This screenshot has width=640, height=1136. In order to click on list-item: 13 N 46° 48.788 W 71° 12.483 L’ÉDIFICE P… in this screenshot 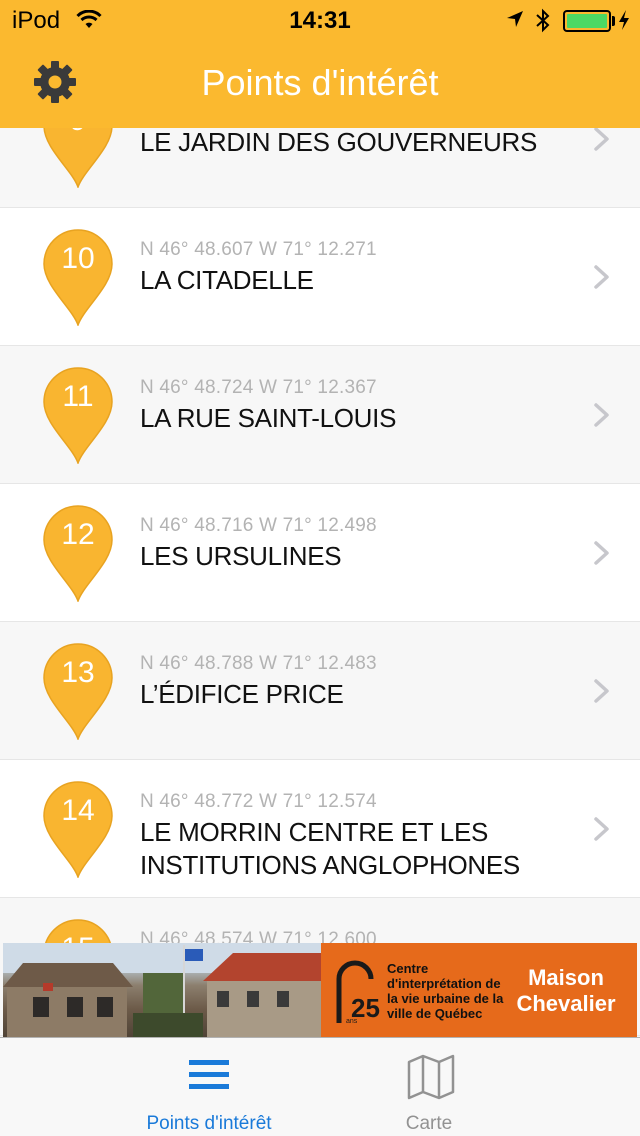, I will do `click(320, 691)`.